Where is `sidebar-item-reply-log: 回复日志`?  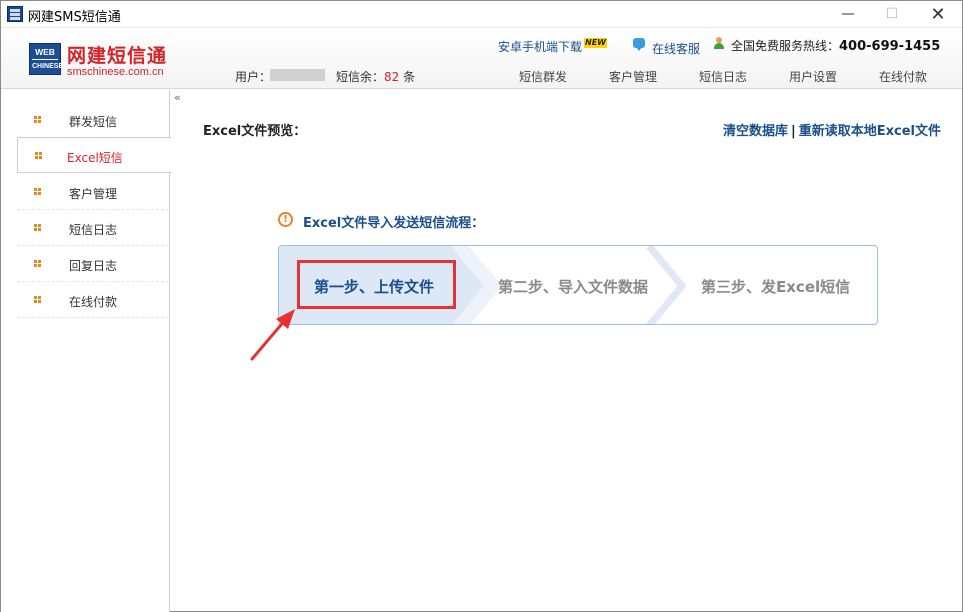 sidebar-item-reply-log: 回复日志 is located at coordinates (93, 264).